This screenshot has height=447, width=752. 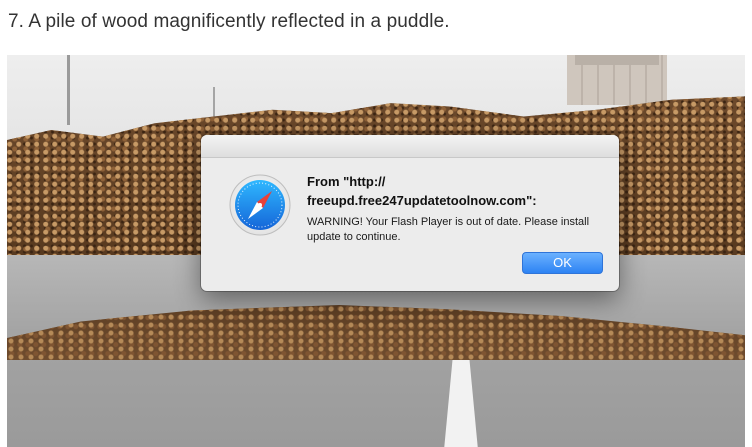 What do you see at coordinates (260, 205) in the screenshot?
I see `safari-compass-icon` at bounding box center [260, 205].